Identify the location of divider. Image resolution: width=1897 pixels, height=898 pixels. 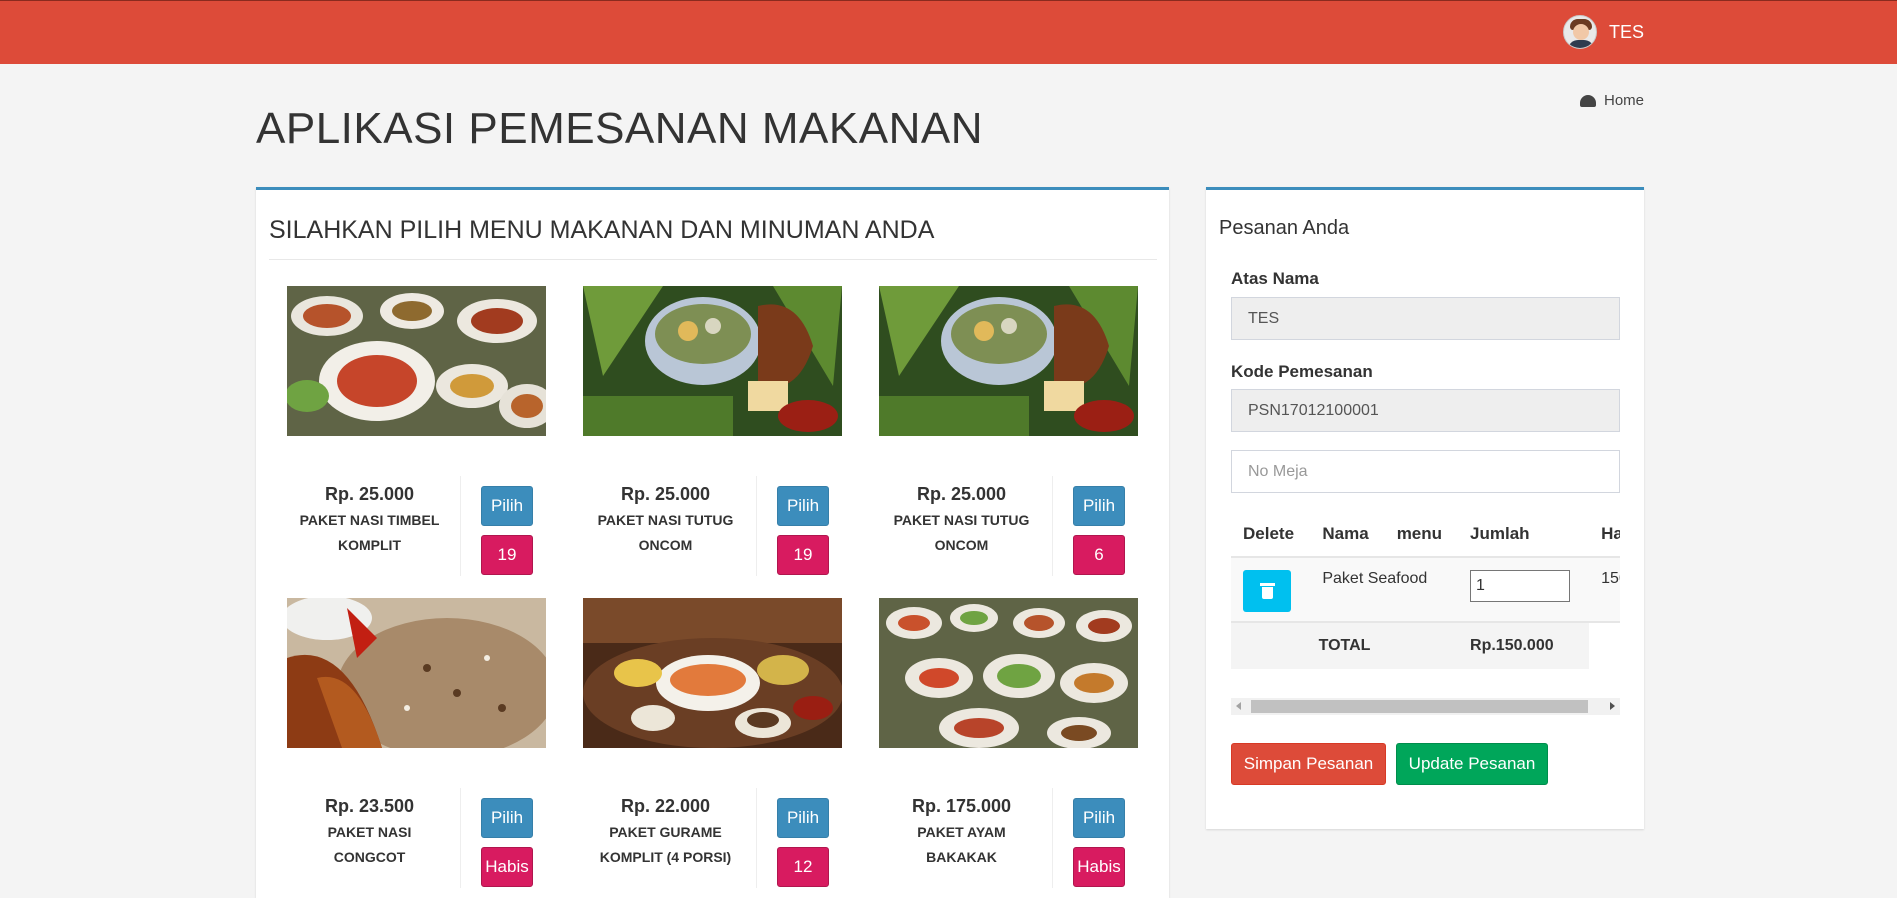
(713, 259).